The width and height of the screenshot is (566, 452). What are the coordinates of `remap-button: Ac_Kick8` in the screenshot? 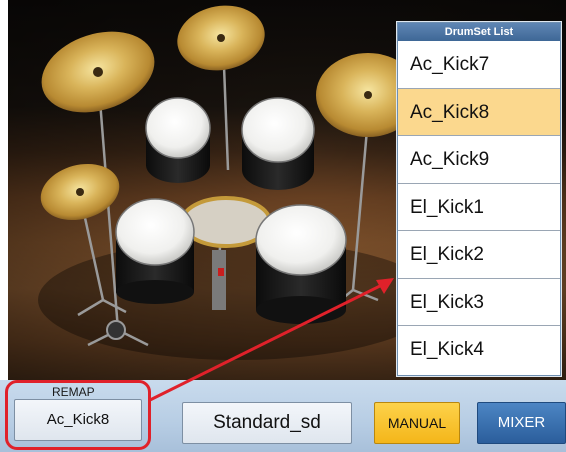 It's located at (78, 420).